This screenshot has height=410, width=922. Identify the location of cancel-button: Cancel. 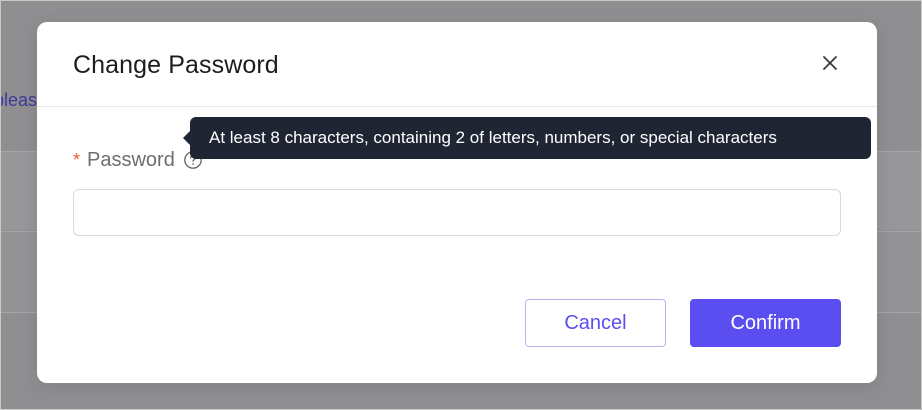
(595, 323).